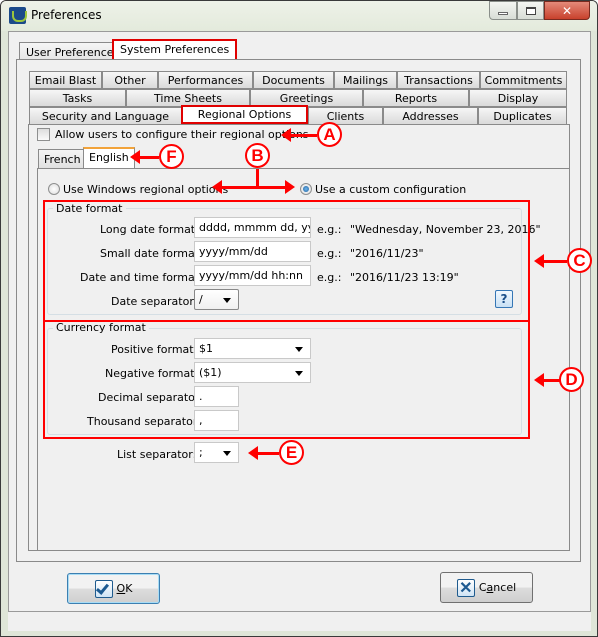 The width and height of the screenshot is (598, 637). I want to click on custom-config-radio, so click(306, 189).